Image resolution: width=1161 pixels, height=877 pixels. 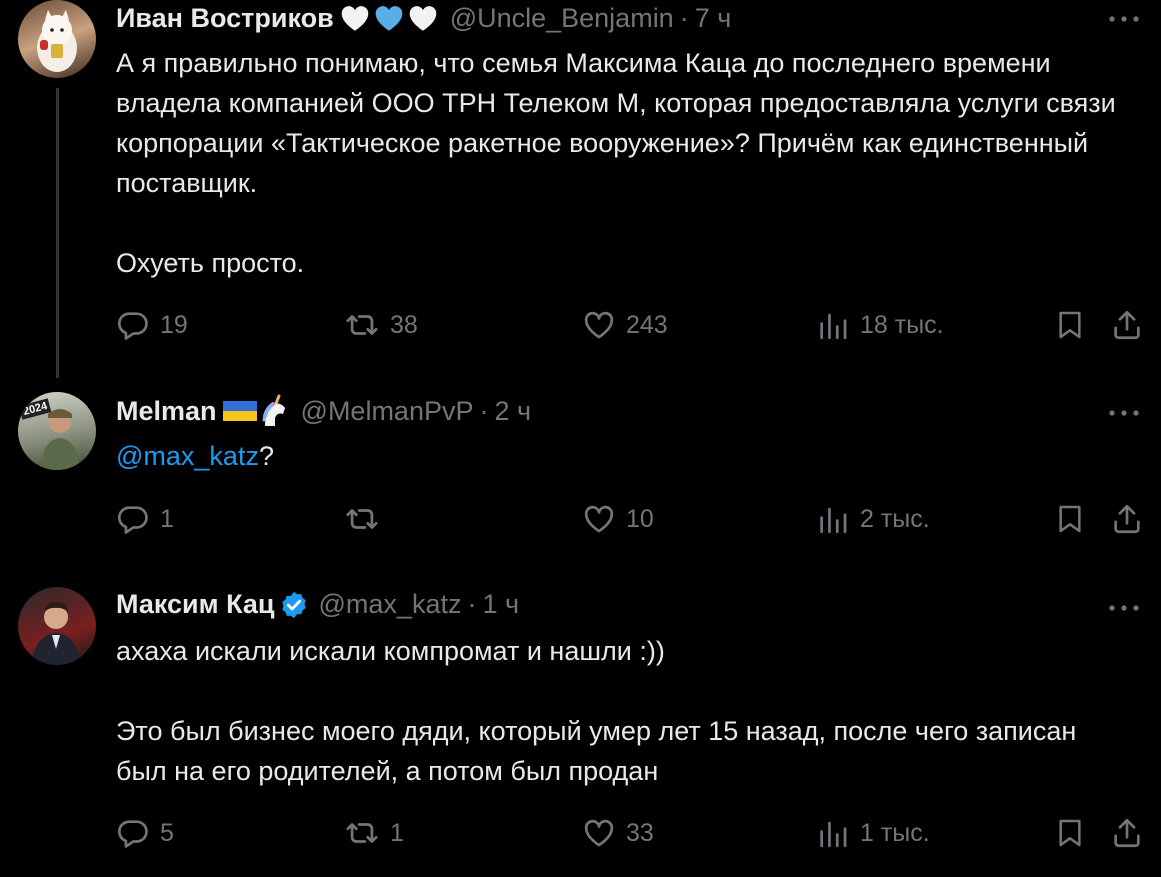 What do you see at coordinates (195, 604) in the screenshot?
I see `author-name: Максим Кац` at bounding box center [195, 604].